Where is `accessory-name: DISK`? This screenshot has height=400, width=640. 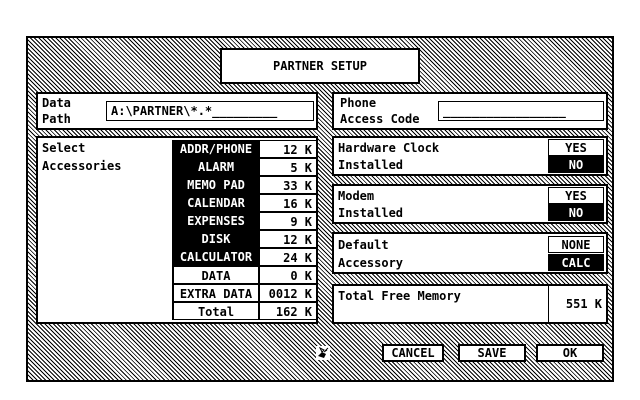
accessory-name: DISK is located at coordinates (216, 239).